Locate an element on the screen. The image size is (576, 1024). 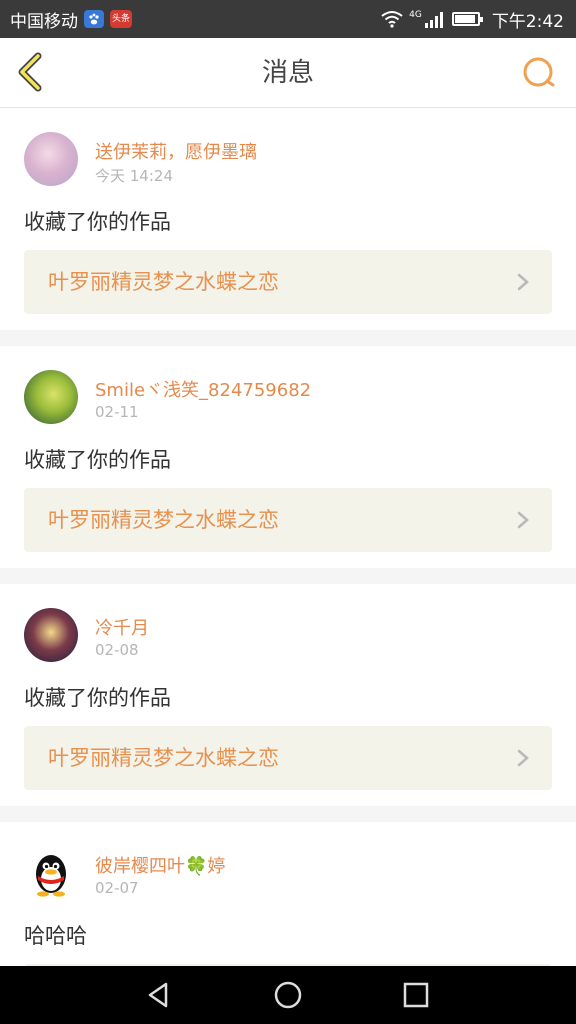
page-title: 消息 is located at coordinates (287, 73).